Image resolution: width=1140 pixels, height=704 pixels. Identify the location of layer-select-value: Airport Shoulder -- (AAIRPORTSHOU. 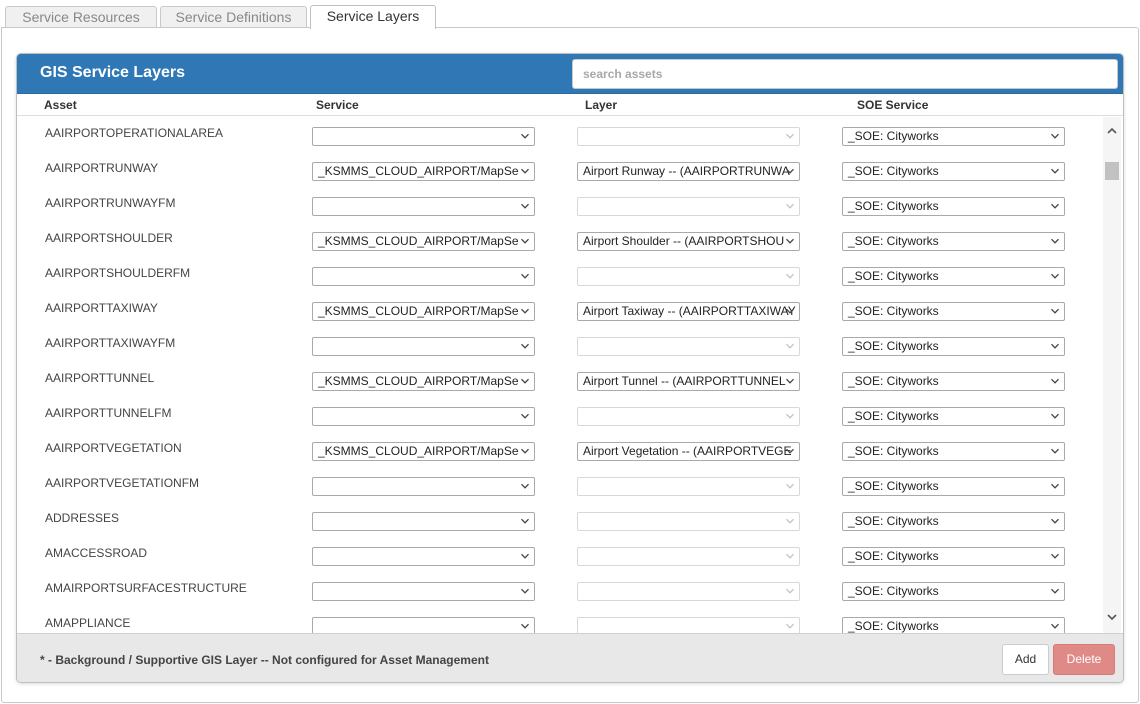
(684, 241).